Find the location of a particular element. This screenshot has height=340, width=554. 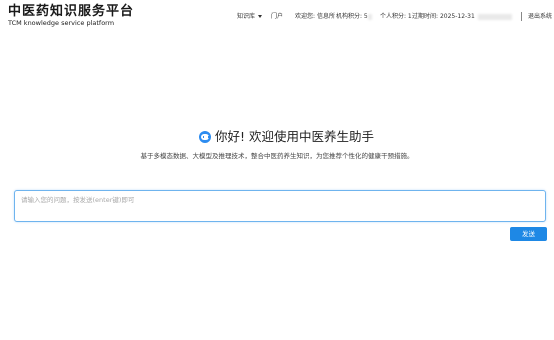

chevron-down-icon is located at coordinates (260, 16).